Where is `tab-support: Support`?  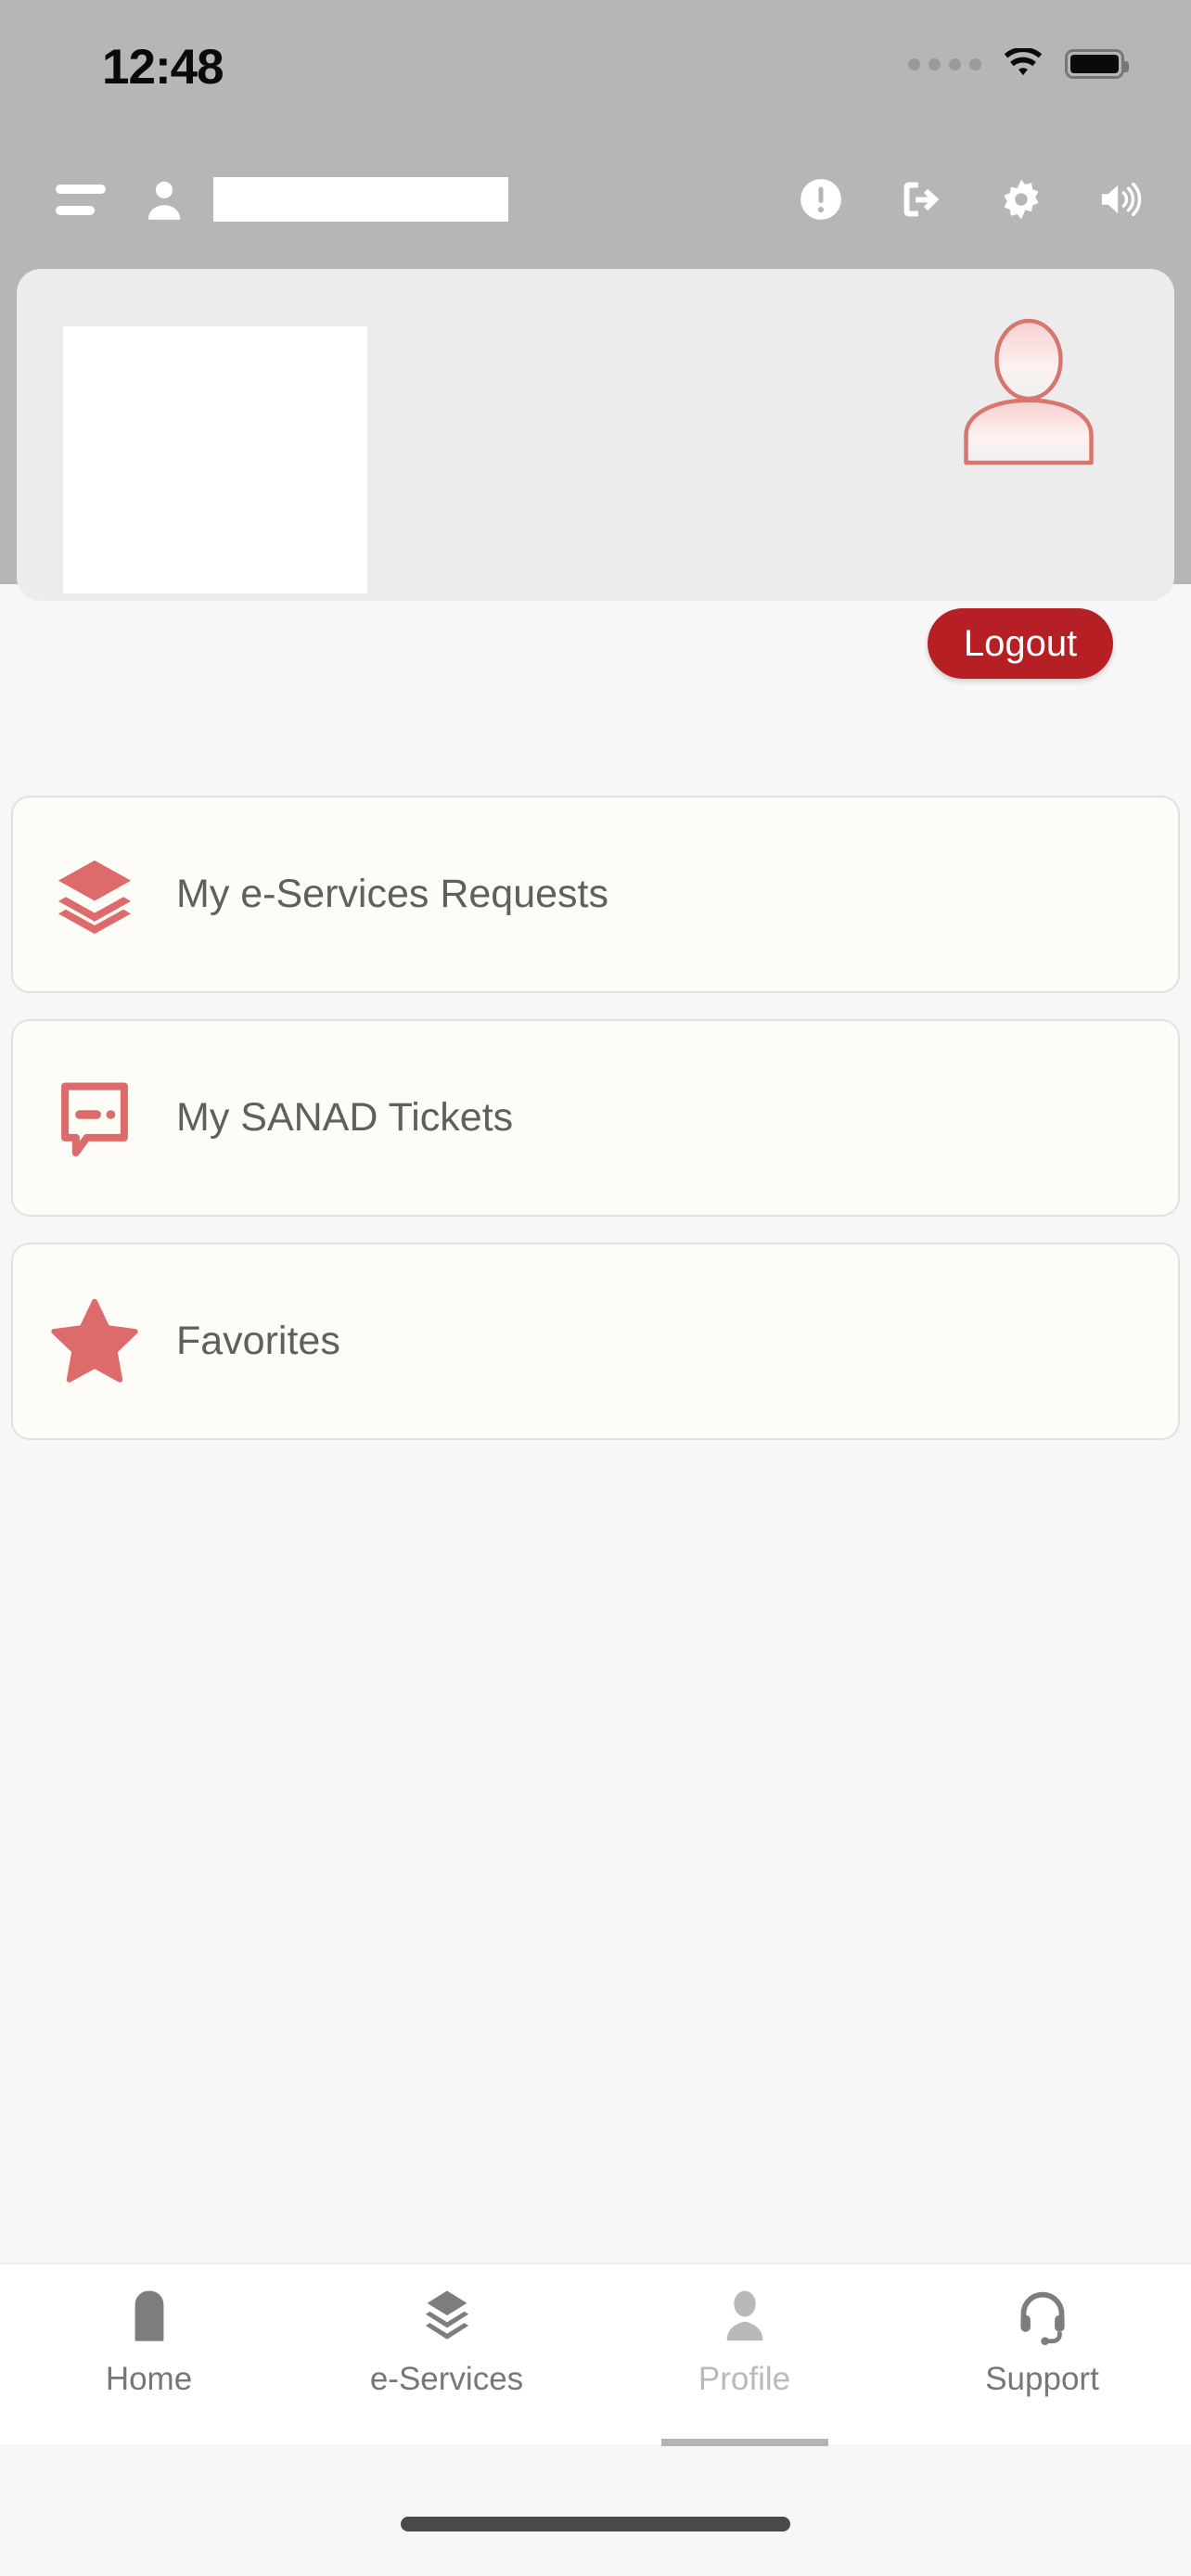 tab-support: Support is located at coordinates (1042, 2354).